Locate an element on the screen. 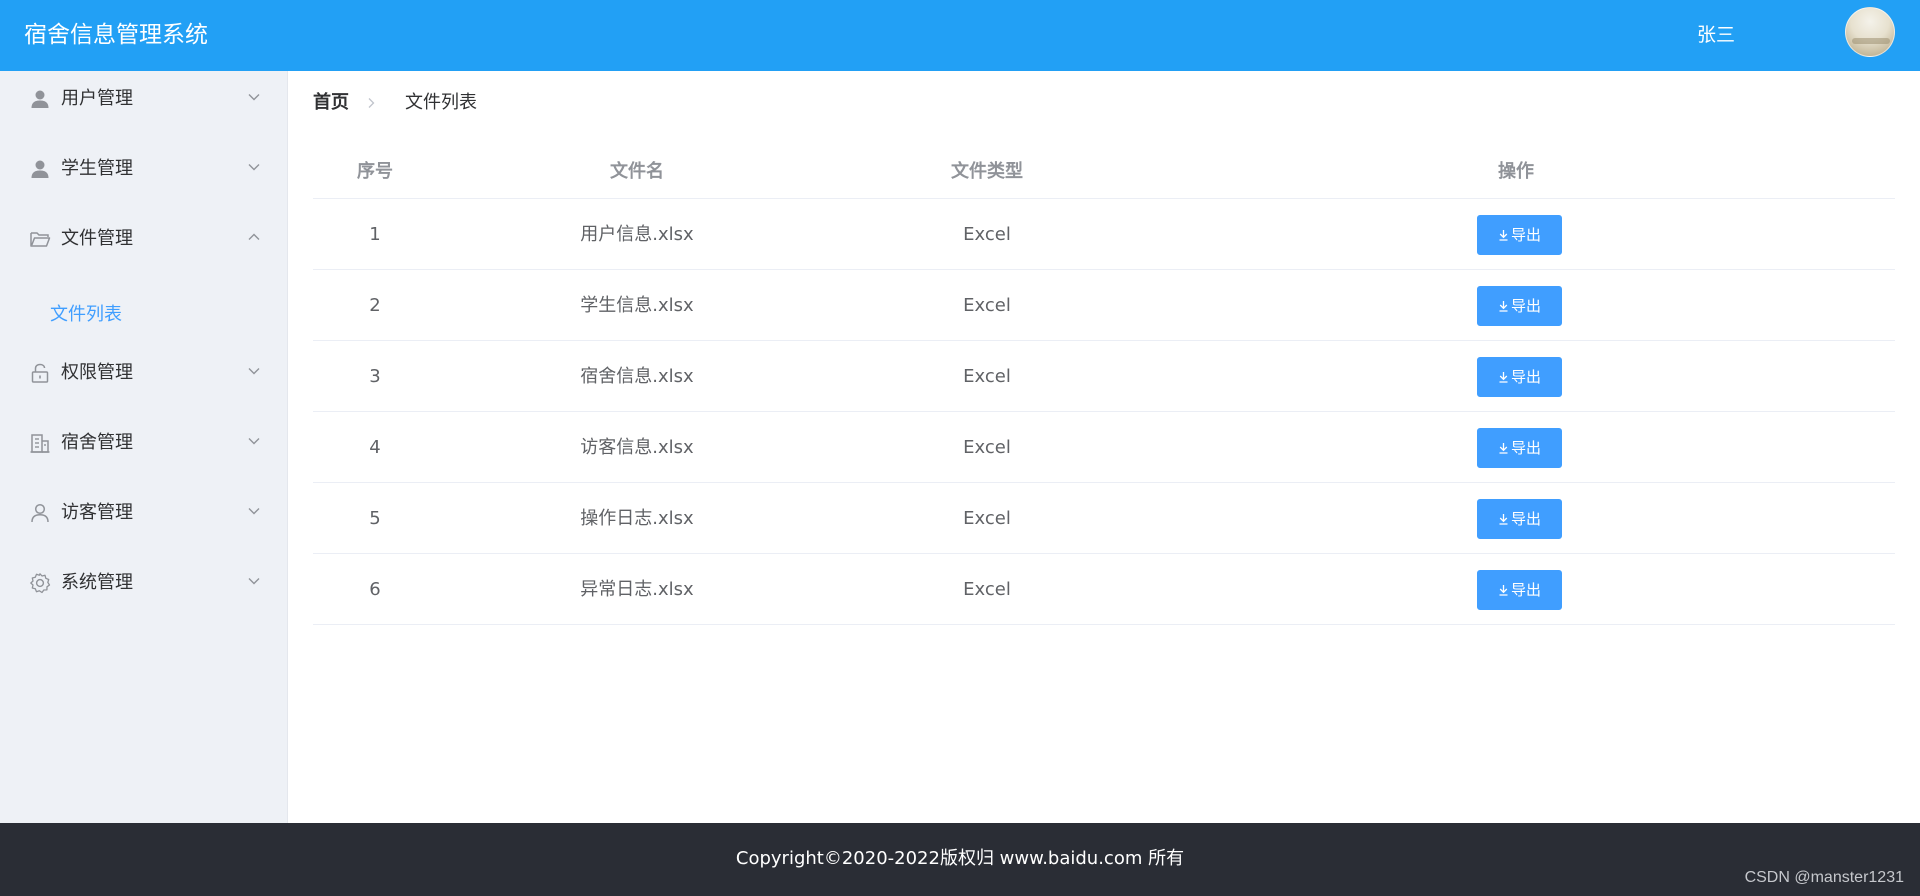 This screenshot has height=896, width=1920. sidebar-item-user-management: 用户管理 is located at coordinates (144, 99).